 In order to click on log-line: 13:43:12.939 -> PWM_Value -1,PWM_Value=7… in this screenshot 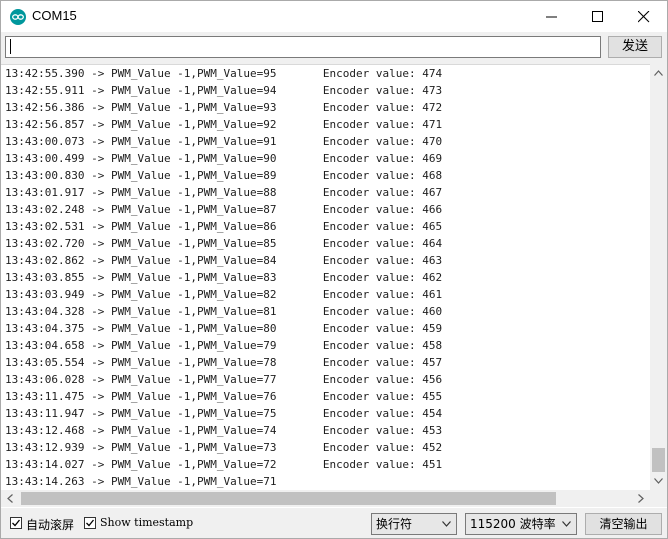, I will do `click(224, 447)`.